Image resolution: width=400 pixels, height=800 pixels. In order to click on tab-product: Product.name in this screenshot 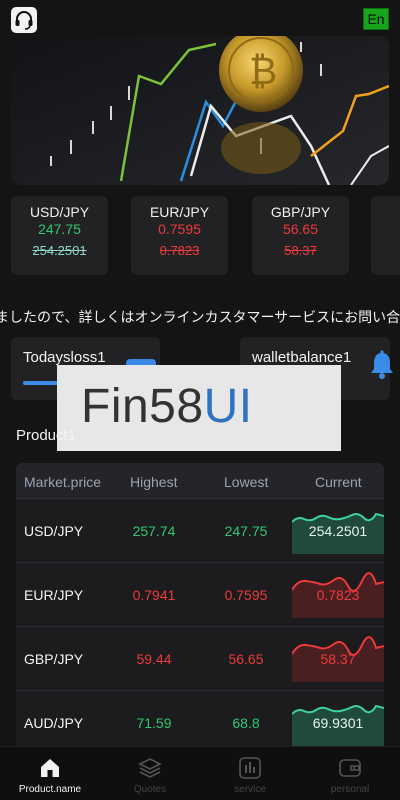, I will do `click(50, 773)`.